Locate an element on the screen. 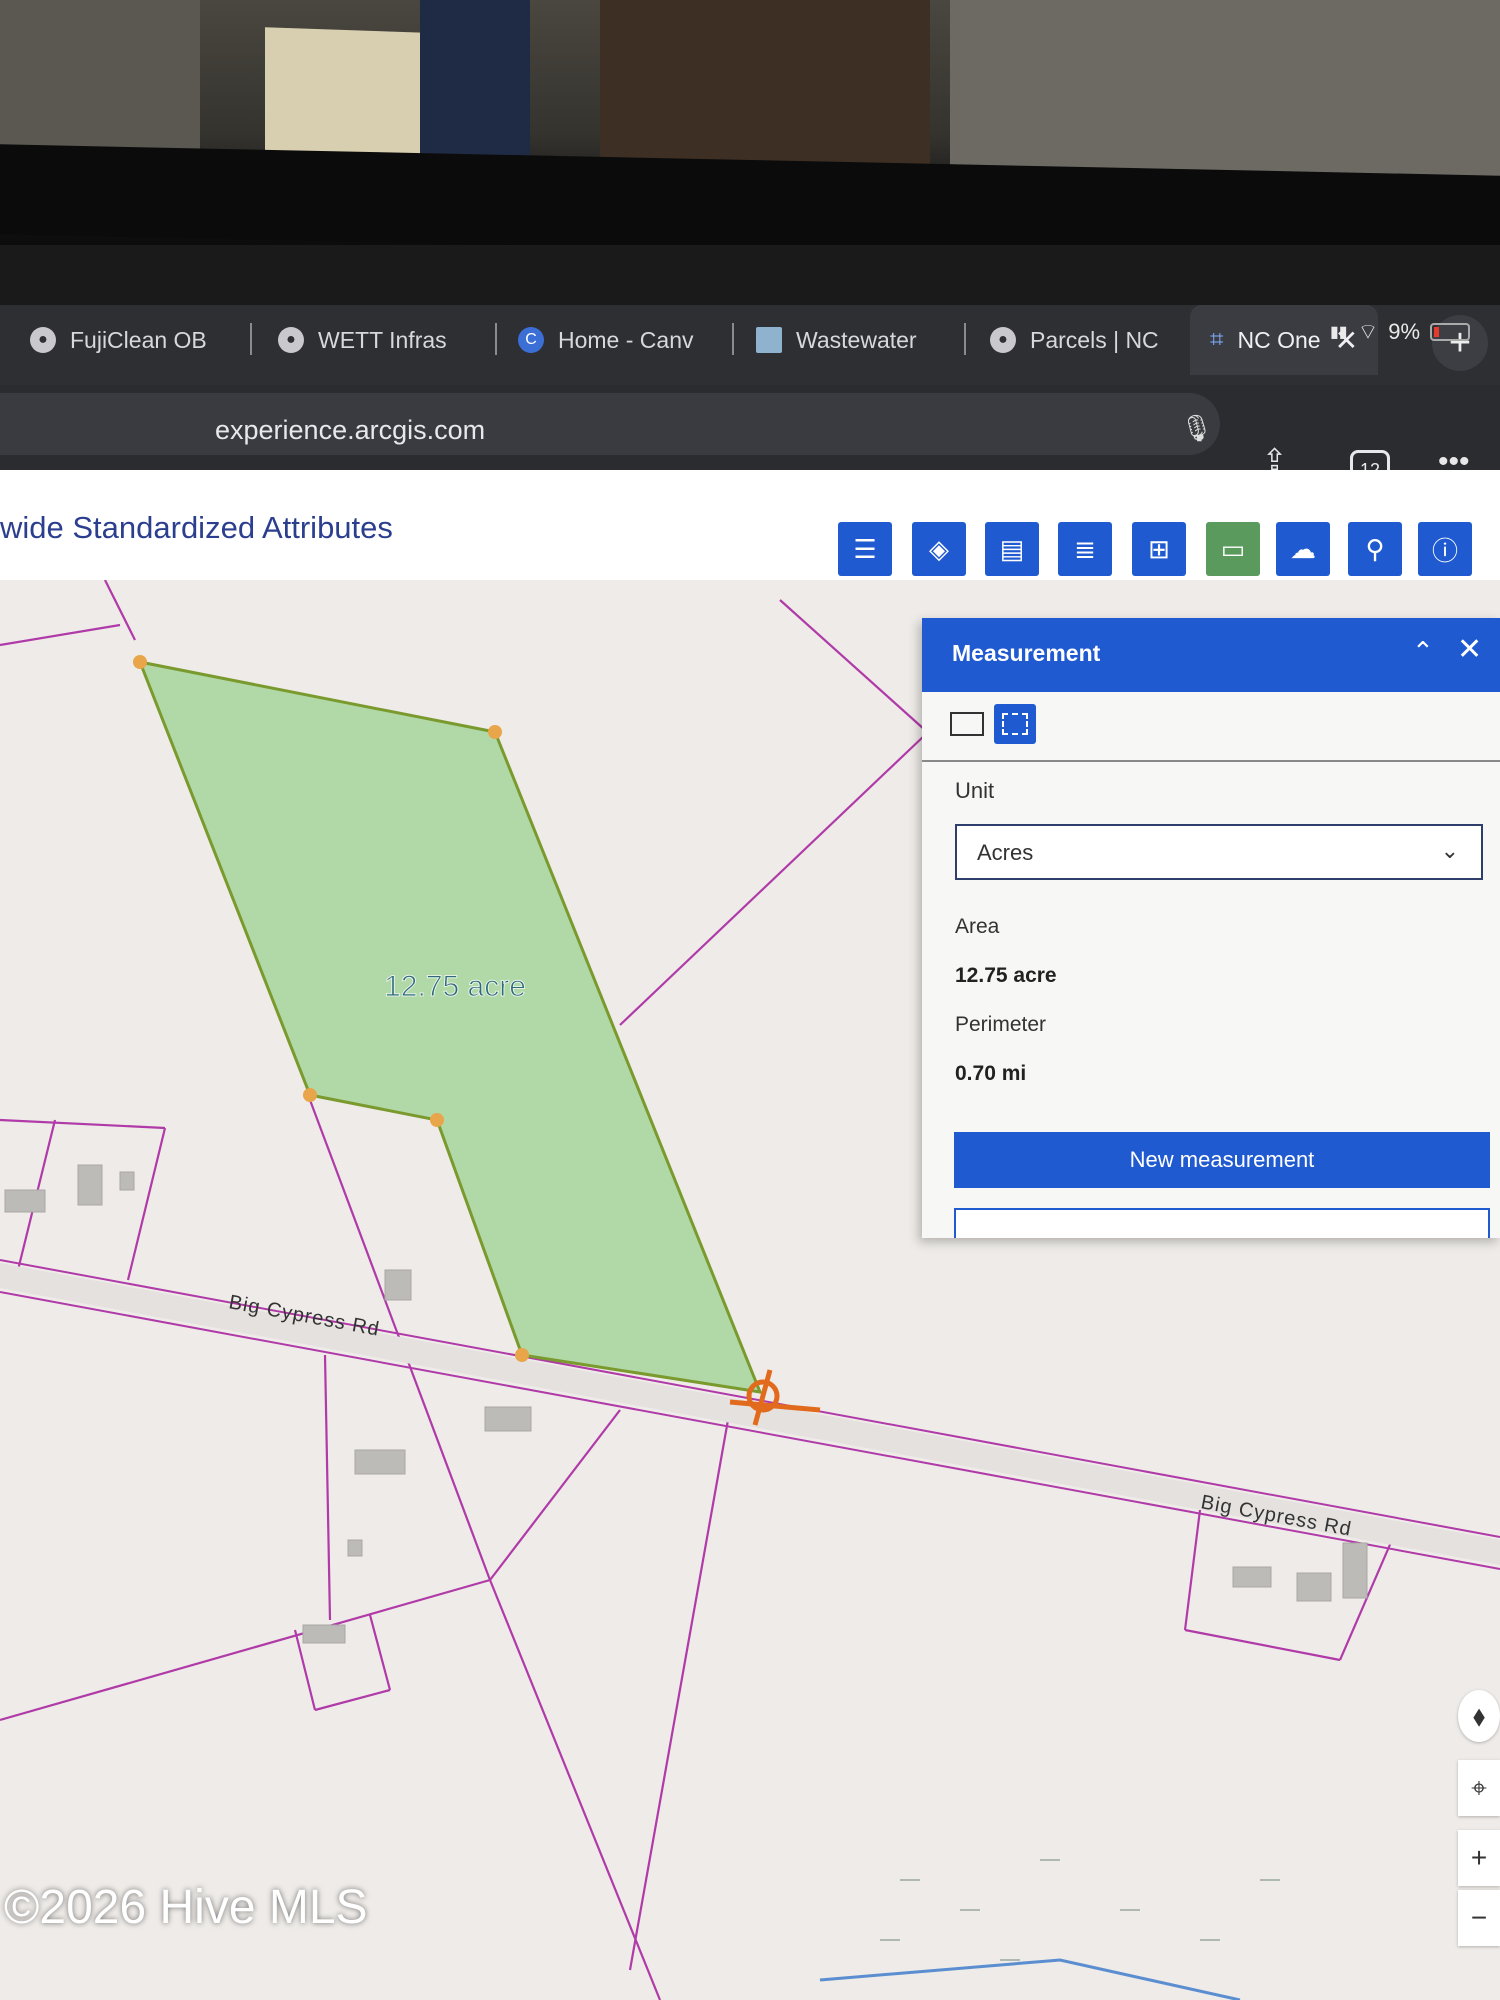  perimeter-label: Perimeter is located at coordinates (1001, 1024).